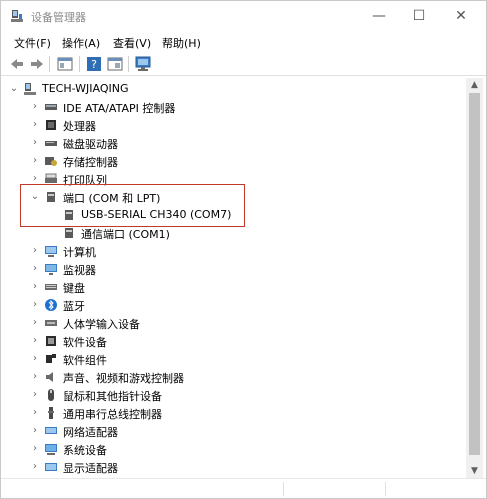  I want to click on storage-controller-icon, so click(51, 161).